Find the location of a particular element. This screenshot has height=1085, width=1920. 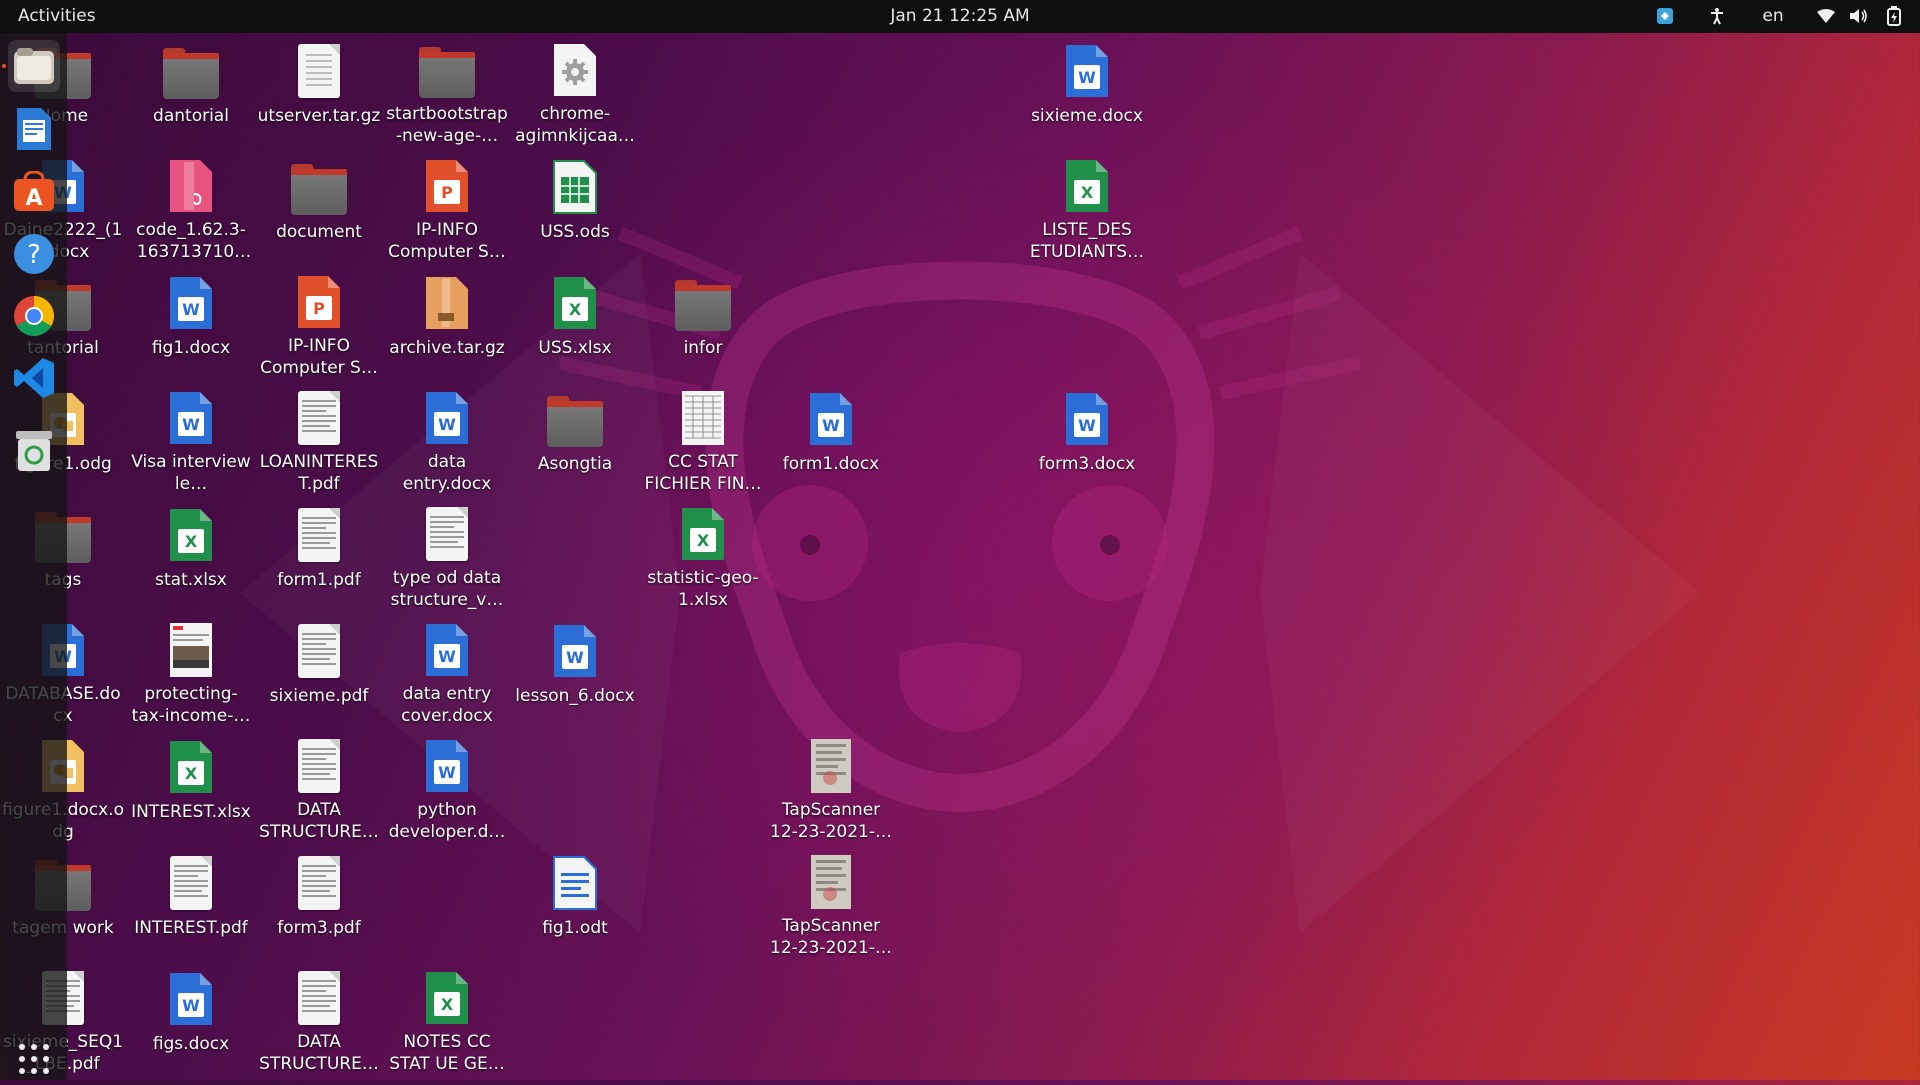

dock-help: ? is located at coordinates (34, 254).